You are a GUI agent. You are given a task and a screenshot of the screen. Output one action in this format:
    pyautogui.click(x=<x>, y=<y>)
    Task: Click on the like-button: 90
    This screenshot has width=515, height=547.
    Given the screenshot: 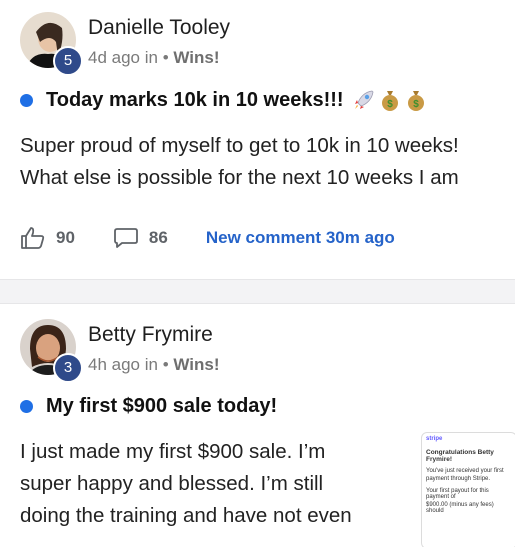 What is the action you would take?
    pyautogui.click(x=47, y=238)
    